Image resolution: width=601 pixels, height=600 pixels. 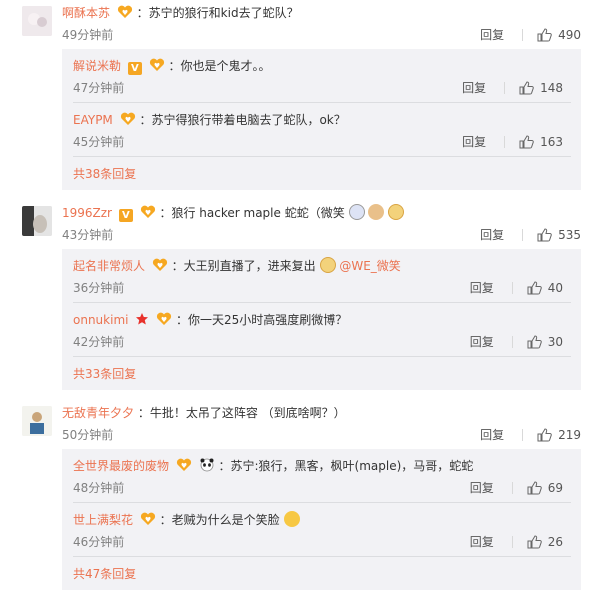 What do you see at coordinates (369, 266) in the screenshot?
I see `mention-link: @WE_微笑` at bounding box center [369, 266].